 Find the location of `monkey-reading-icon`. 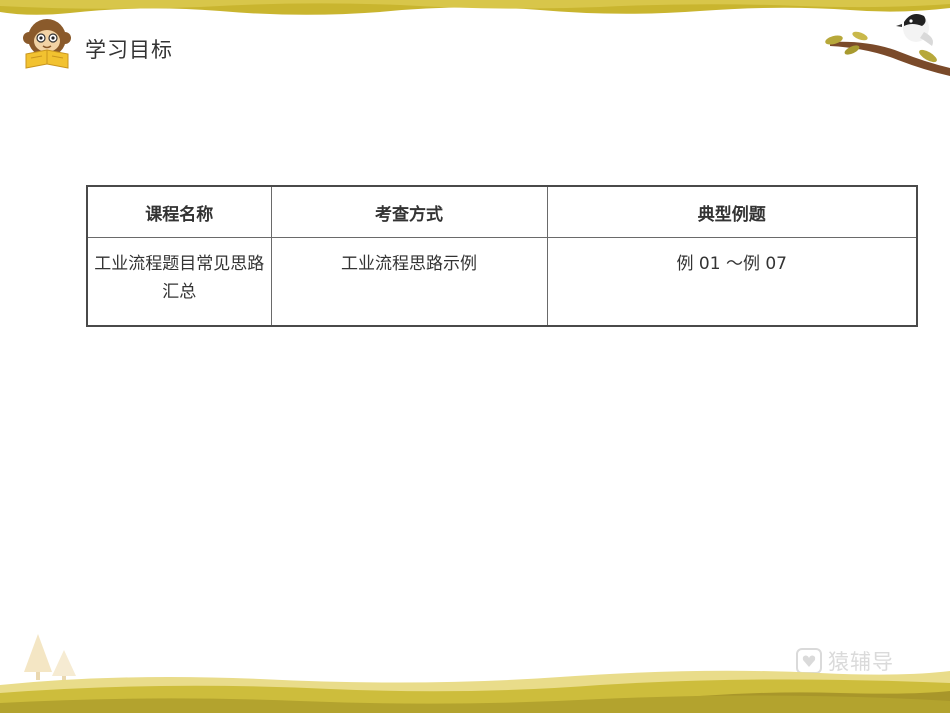

monkey-reading-icon is located at coordinates (47, 44).